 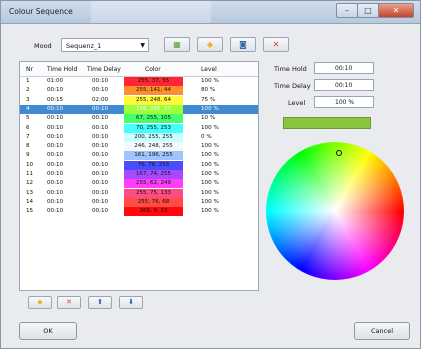 I want to click on move-down-button: ⬇, so click(x=131, y=302).